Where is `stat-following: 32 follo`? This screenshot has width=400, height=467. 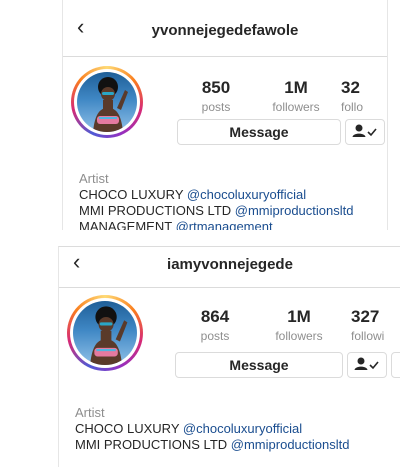
stat-following: 32 follo is located at coordinates (364, 96).